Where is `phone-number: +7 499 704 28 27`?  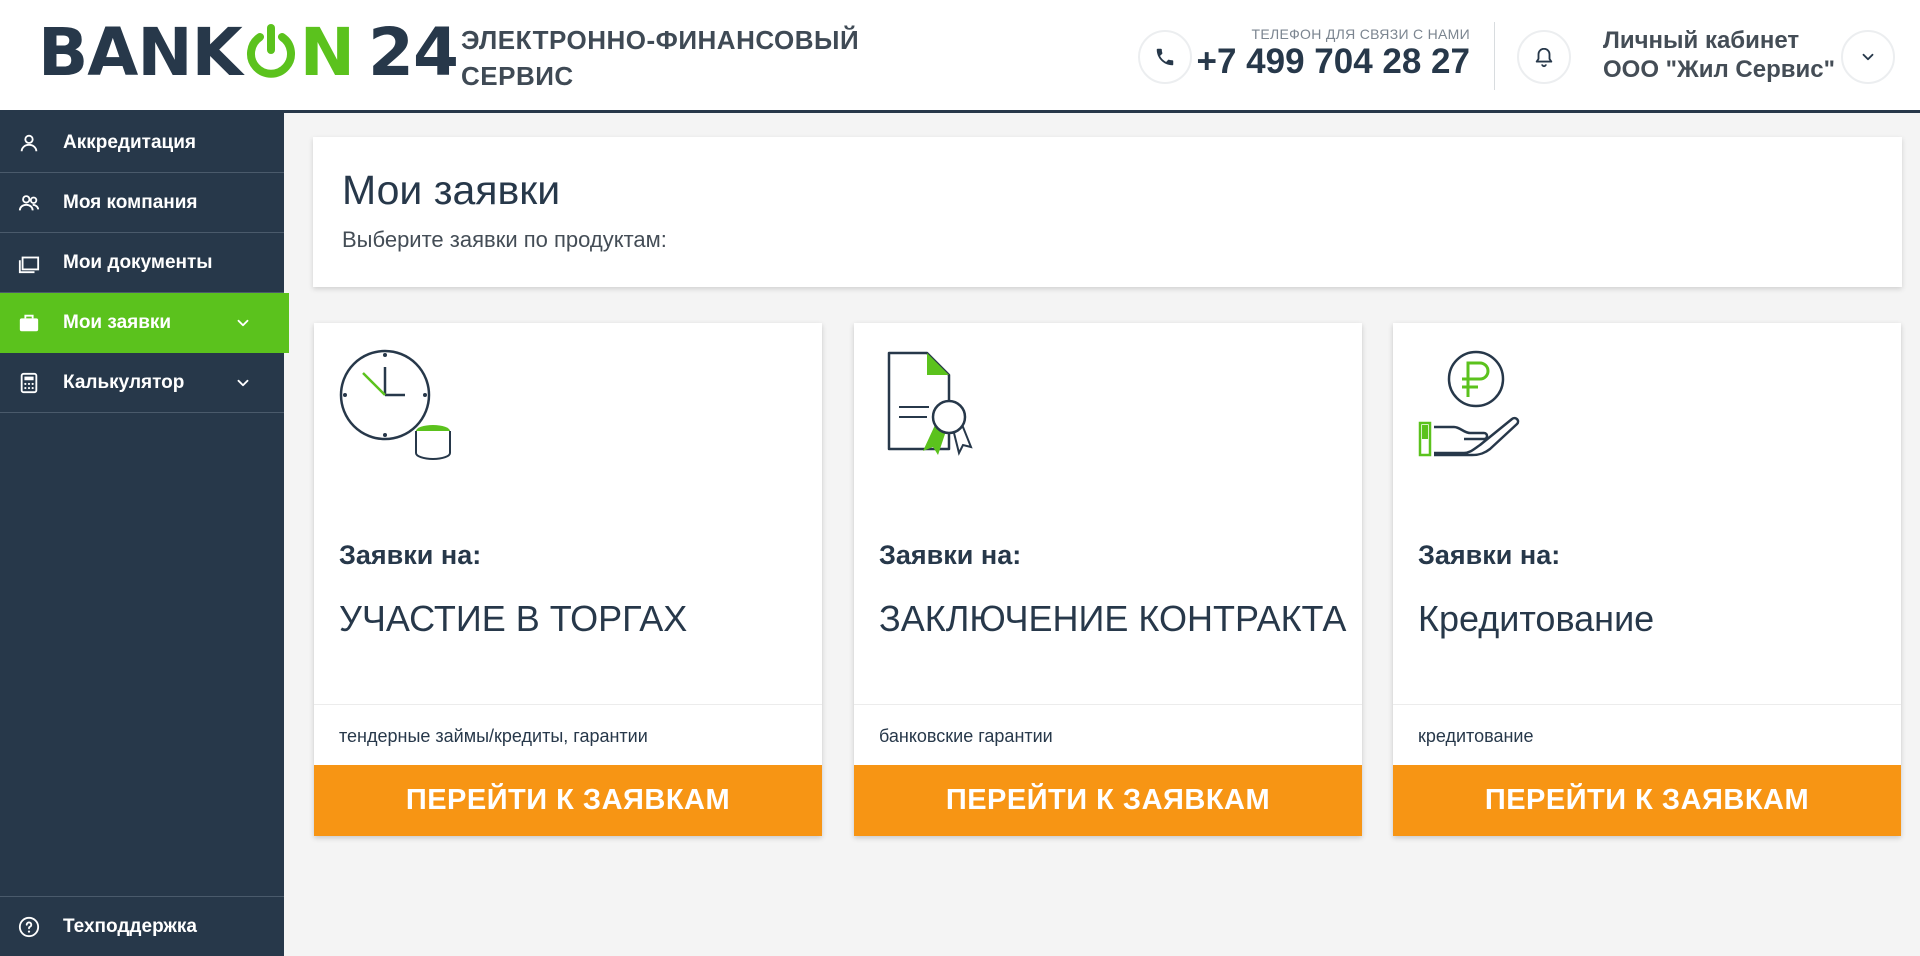
phone-number: +7 499 704 28 27 is located at coordinates (1325, 62).